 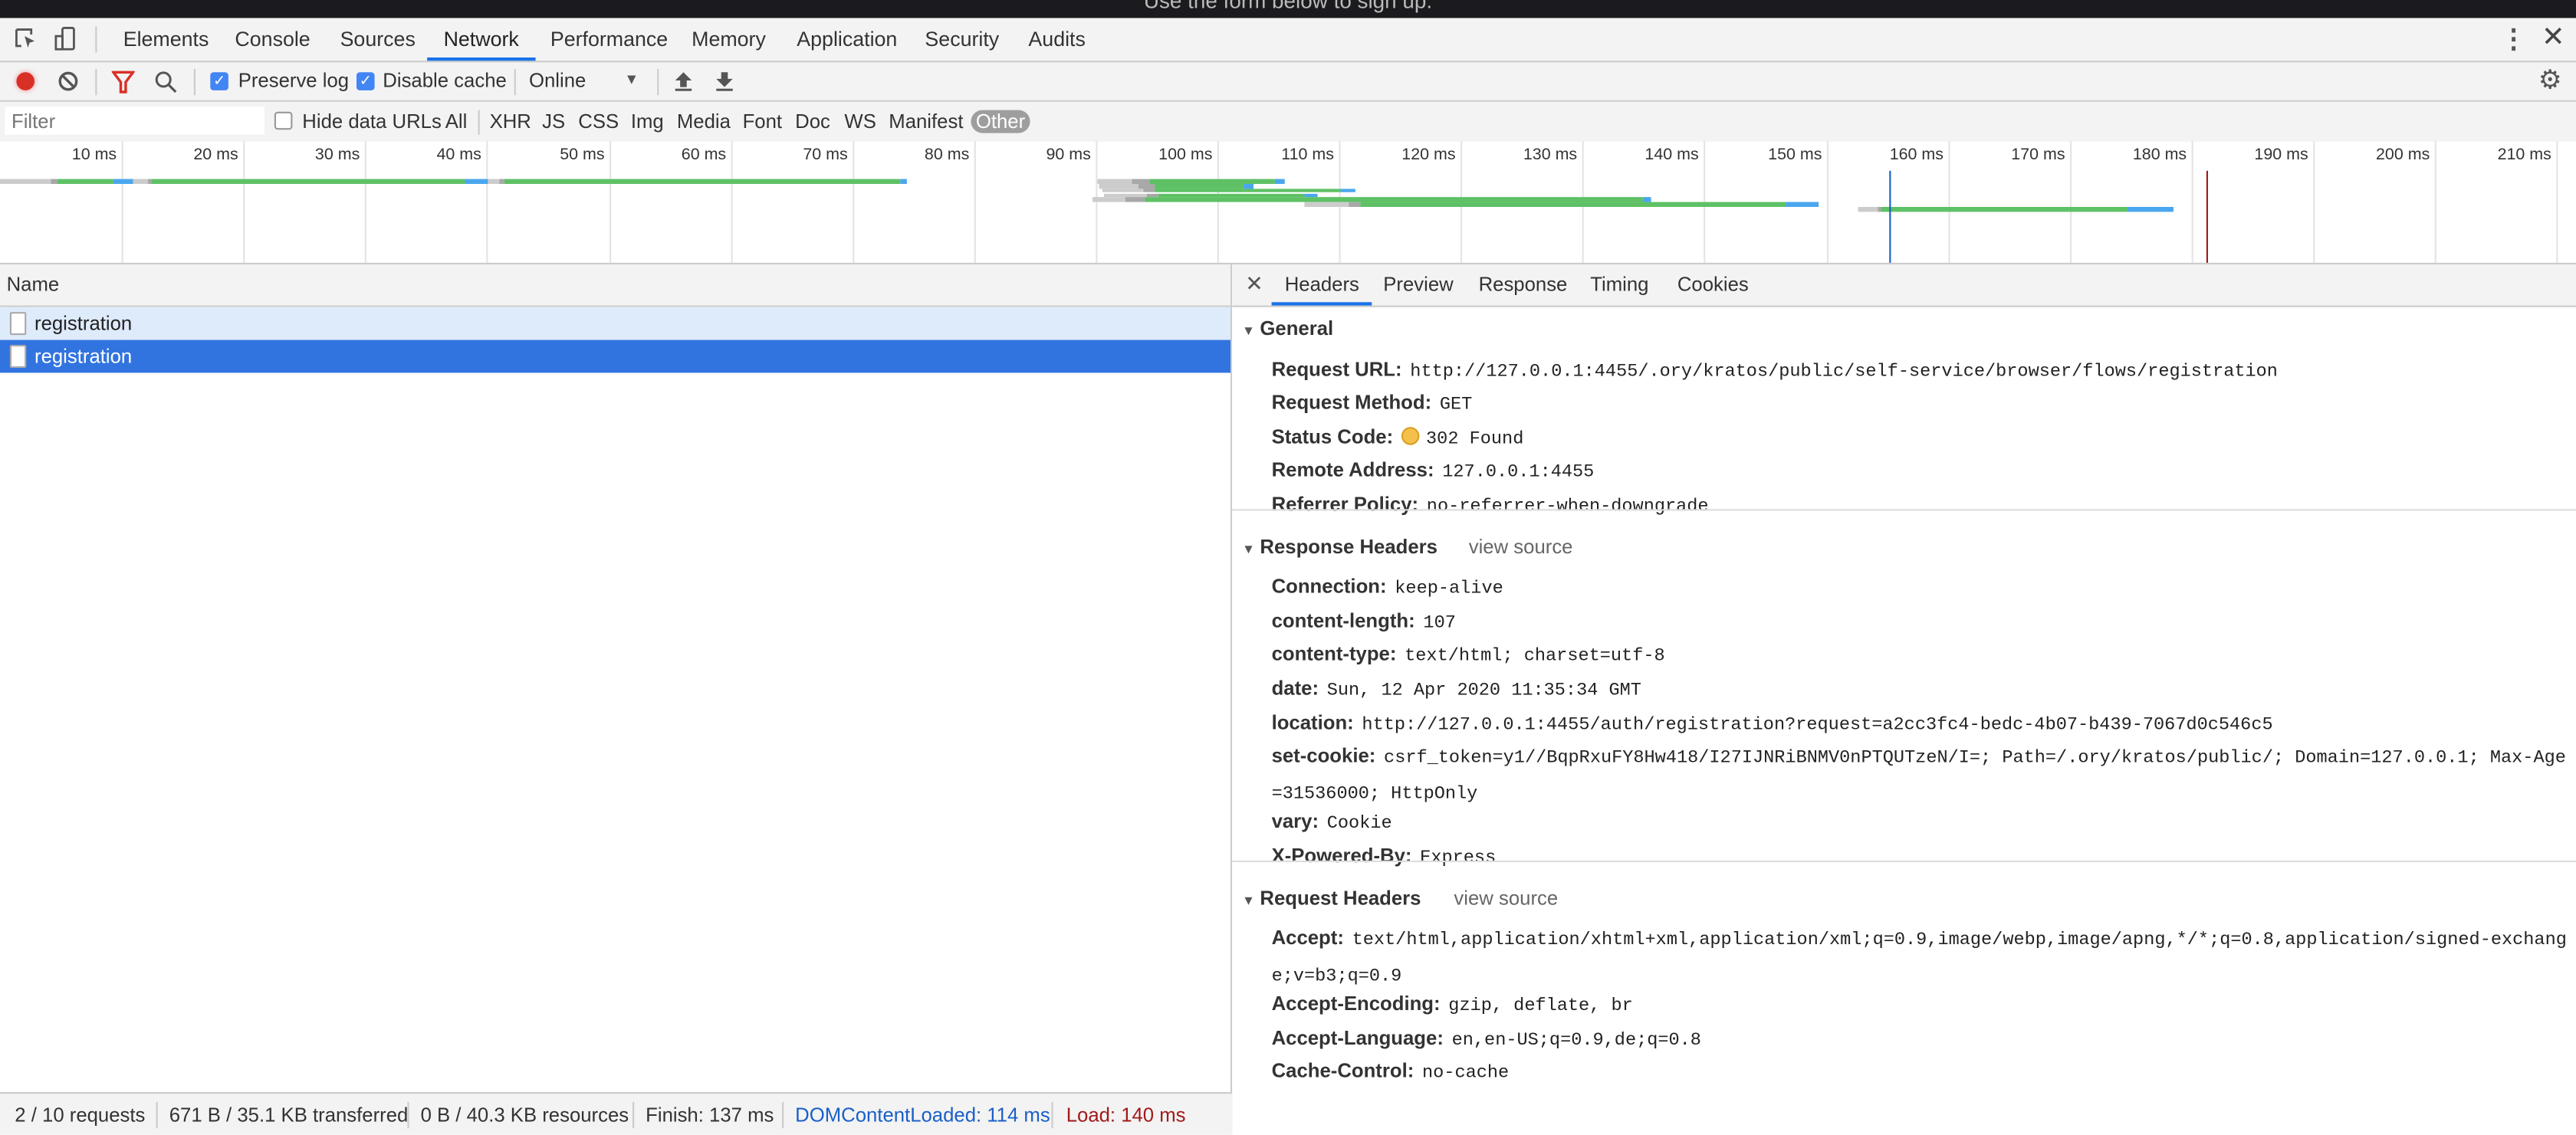 What do you see at coordinates (1308, 938) in the screenshot?
I see `header-name: Accept:` at bounding box center [1308, 938].